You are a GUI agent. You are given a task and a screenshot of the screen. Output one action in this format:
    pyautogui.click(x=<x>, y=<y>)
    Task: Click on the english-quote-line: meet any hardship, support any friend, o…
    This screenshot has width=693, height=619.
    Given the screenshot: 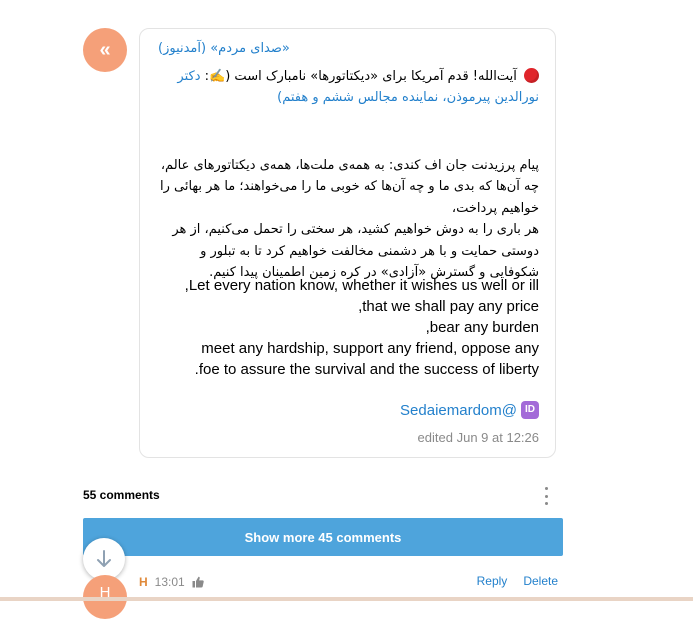 What is the action you would take?
    pyautogui.click(x=370, y=348)
    